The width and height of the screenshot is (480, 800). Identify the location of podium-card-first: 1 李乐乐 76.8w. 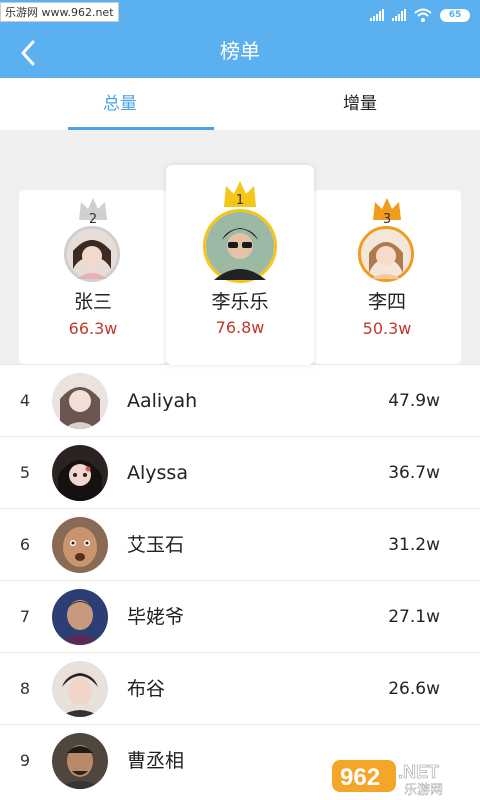
(240, 265).